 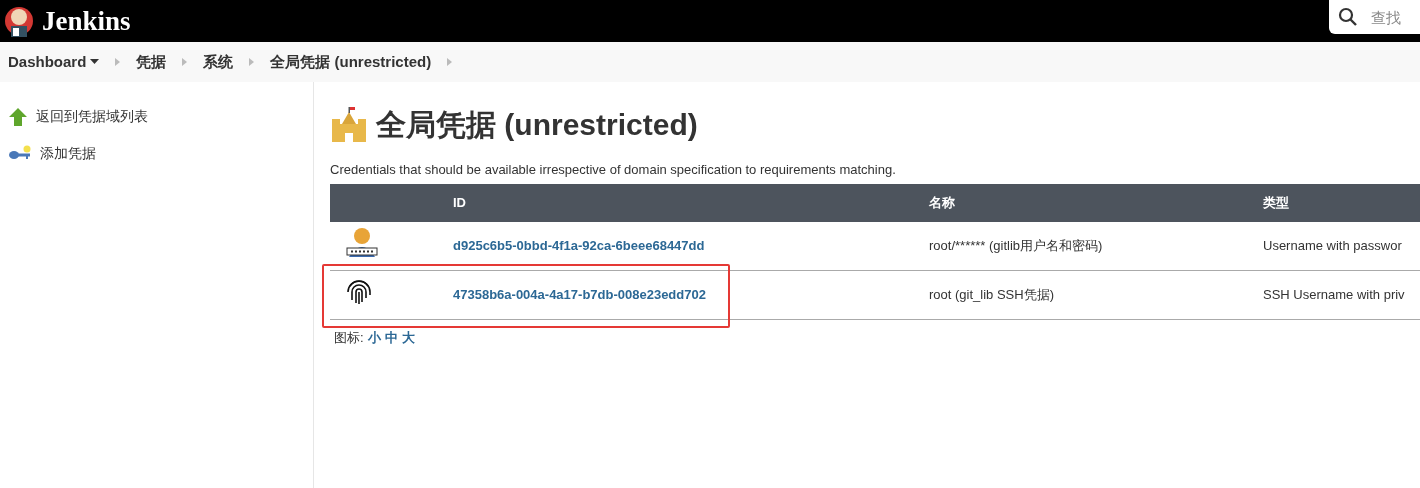 What do you see at coordinates (349, 338) in the screenshot?
I see `icon-size-label: 图标:` at bounding box center [349, 338].